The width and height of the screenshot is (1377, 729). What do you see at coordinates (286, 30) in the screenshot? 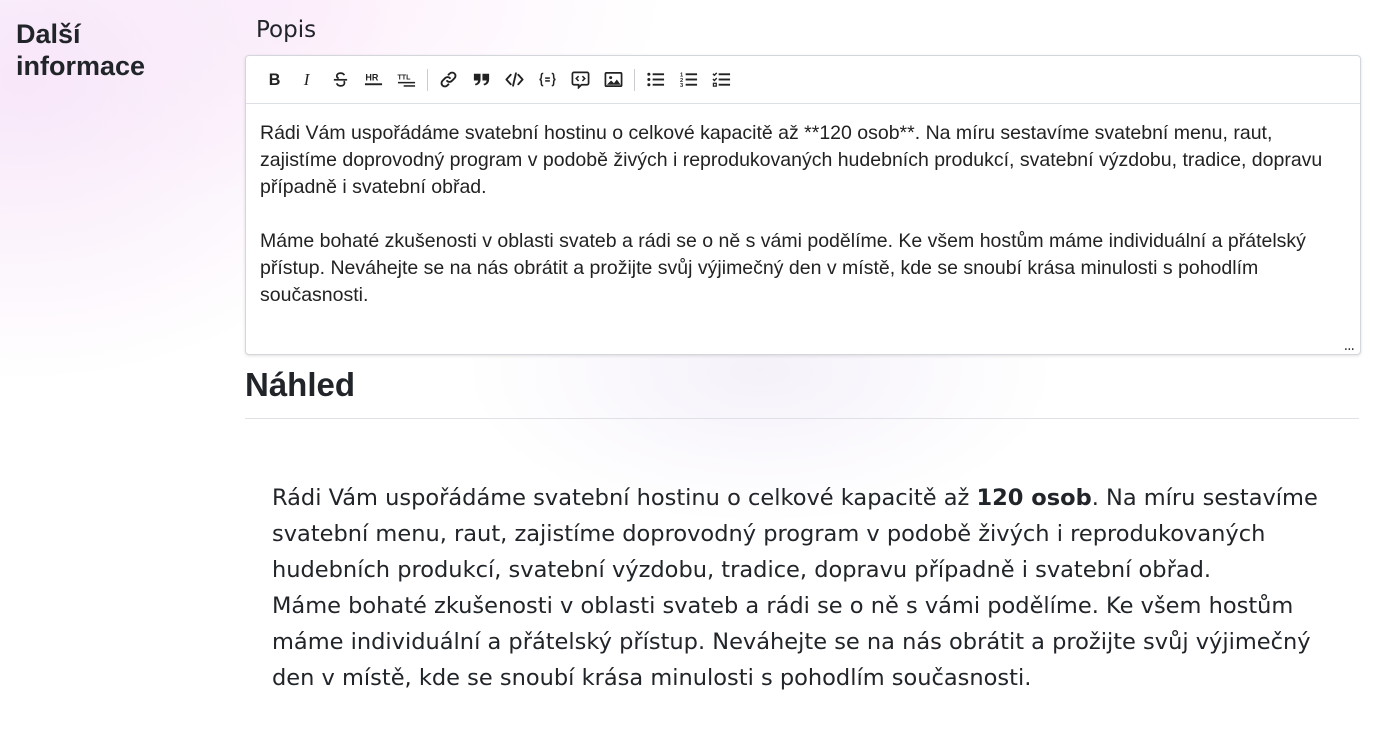
I see `description-label: Popis` at bounding box center [286, 30].